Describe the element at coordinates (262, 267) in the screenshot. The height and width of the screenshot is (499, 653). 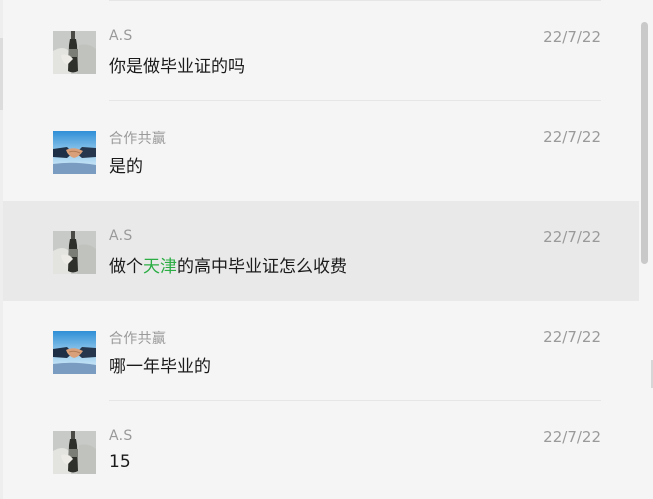
I see `message-text-after: 的高中毕业证怎么收费` at that location.